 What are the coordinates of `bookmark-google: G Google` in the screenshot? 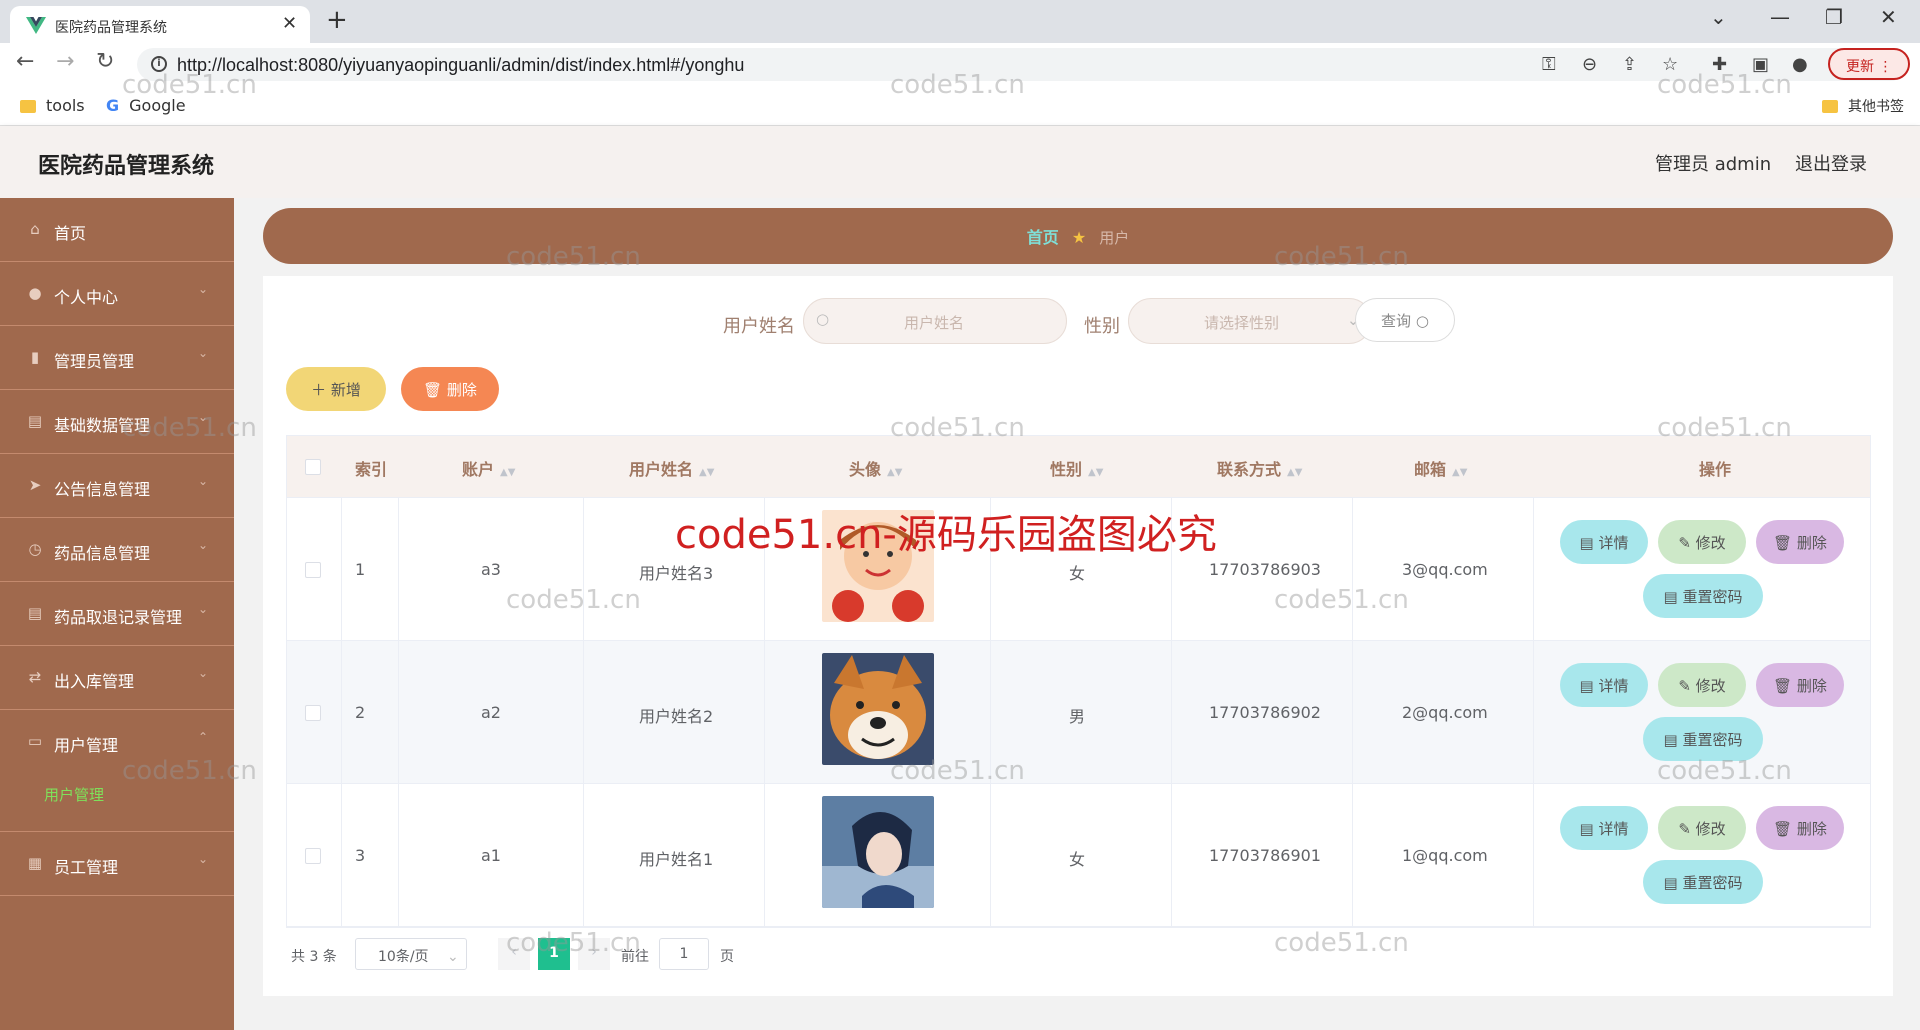 It's located at (146, 105).